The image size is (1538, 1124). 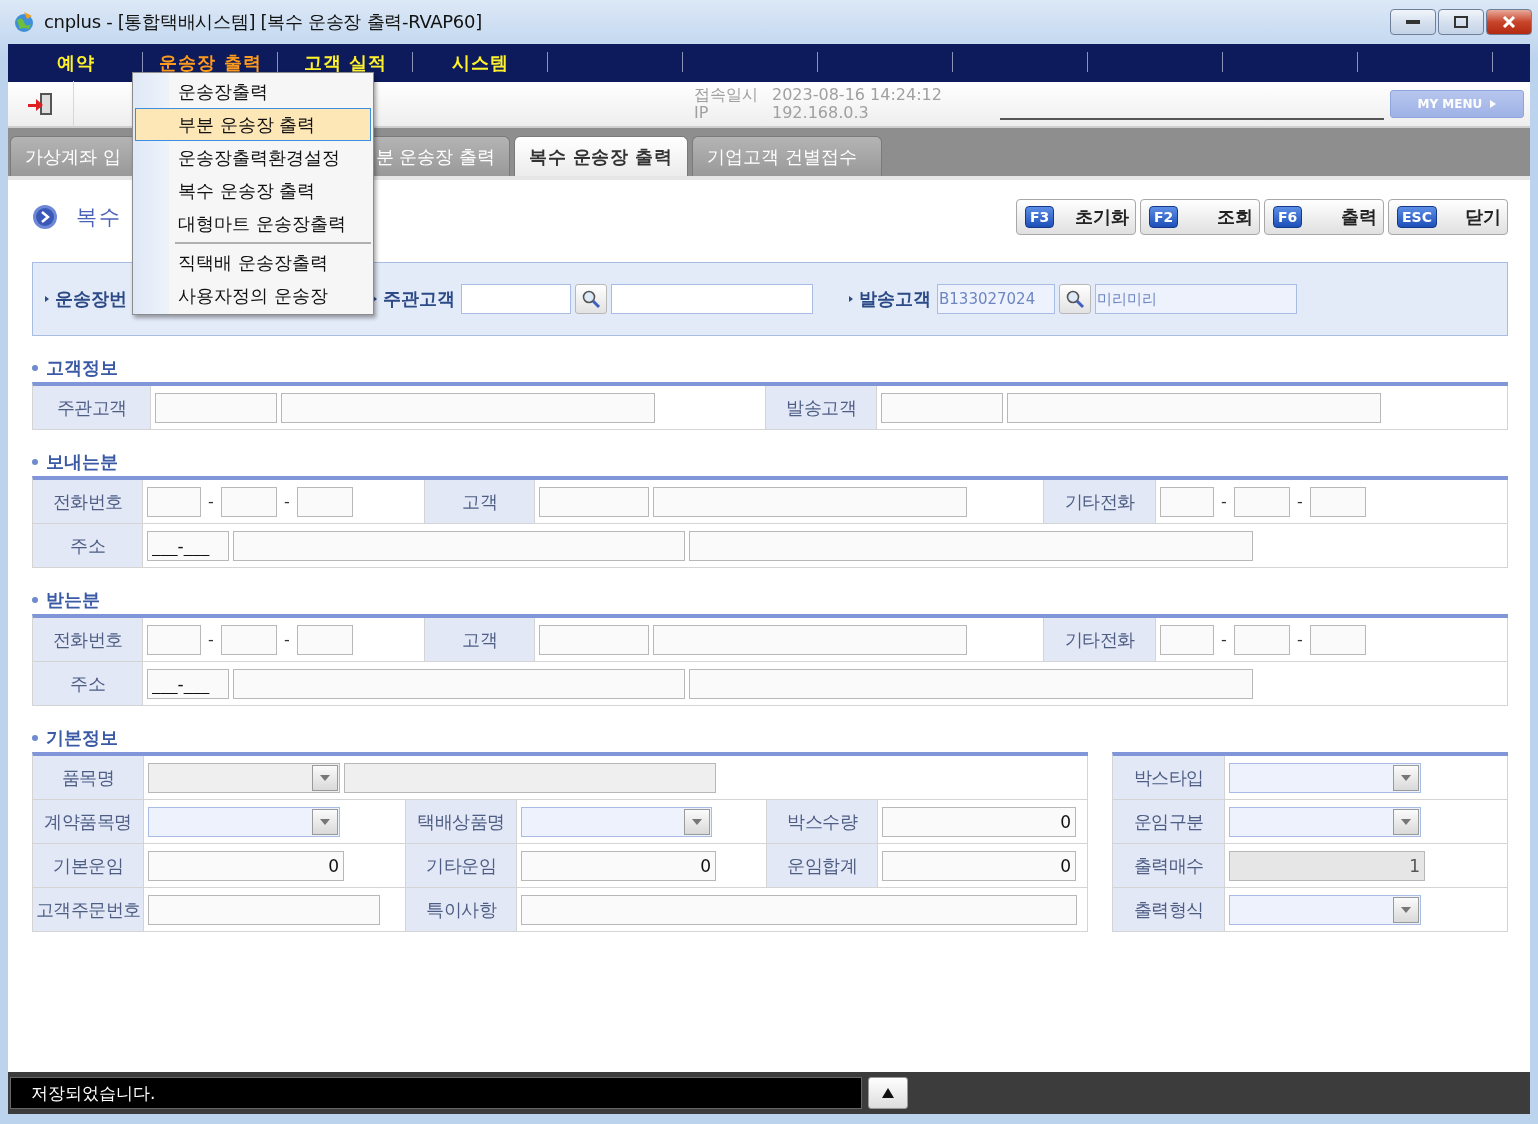 What do you see at coordinates (253, 91) in the screenshot?
I see `menu-item: 운송장출력` at bounding box center [253, 91].